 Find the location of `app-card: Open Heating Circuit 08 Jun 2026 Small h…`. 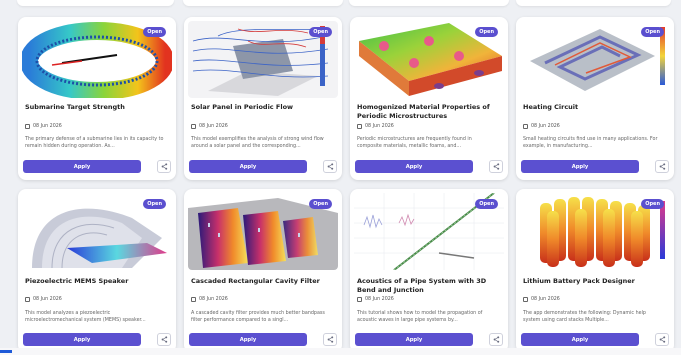

app-card: Open Heating Circuit 08 Jun 2026 Small h… is located at coordinates (595, 98).